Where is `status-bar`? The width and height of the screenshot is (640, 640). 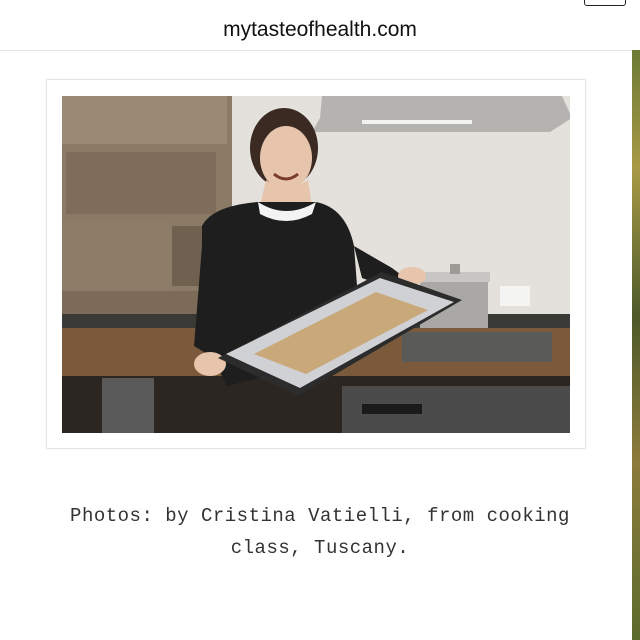
status-bar is located at coordinates (320, 5).